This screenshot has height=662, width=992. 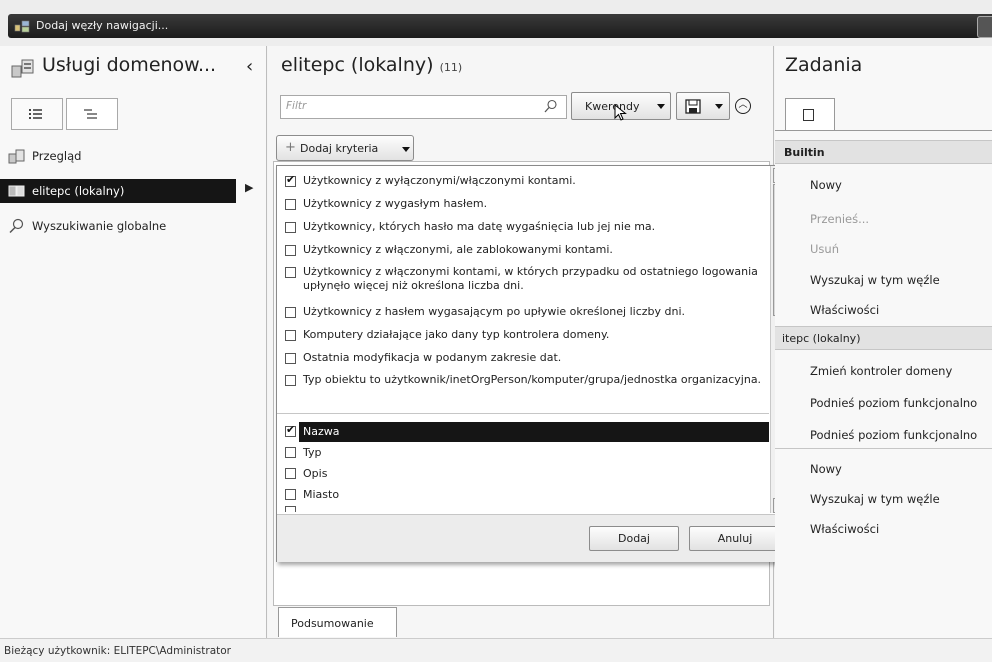 I want to click on attribute-item: Typ, so click(x=523, y=453).